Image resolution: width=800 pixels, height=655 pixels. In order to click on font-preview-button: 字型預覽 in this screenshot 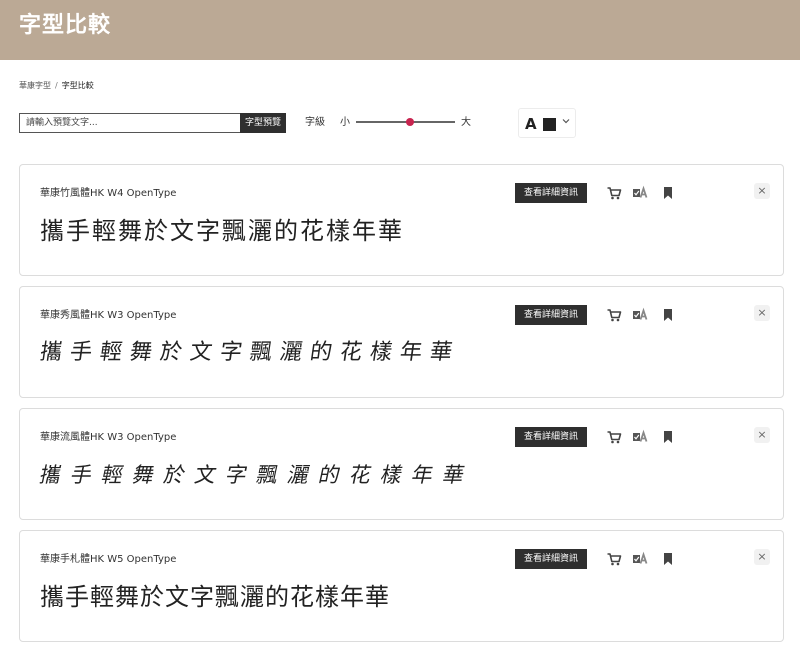, I will do `click(263, 123)`.